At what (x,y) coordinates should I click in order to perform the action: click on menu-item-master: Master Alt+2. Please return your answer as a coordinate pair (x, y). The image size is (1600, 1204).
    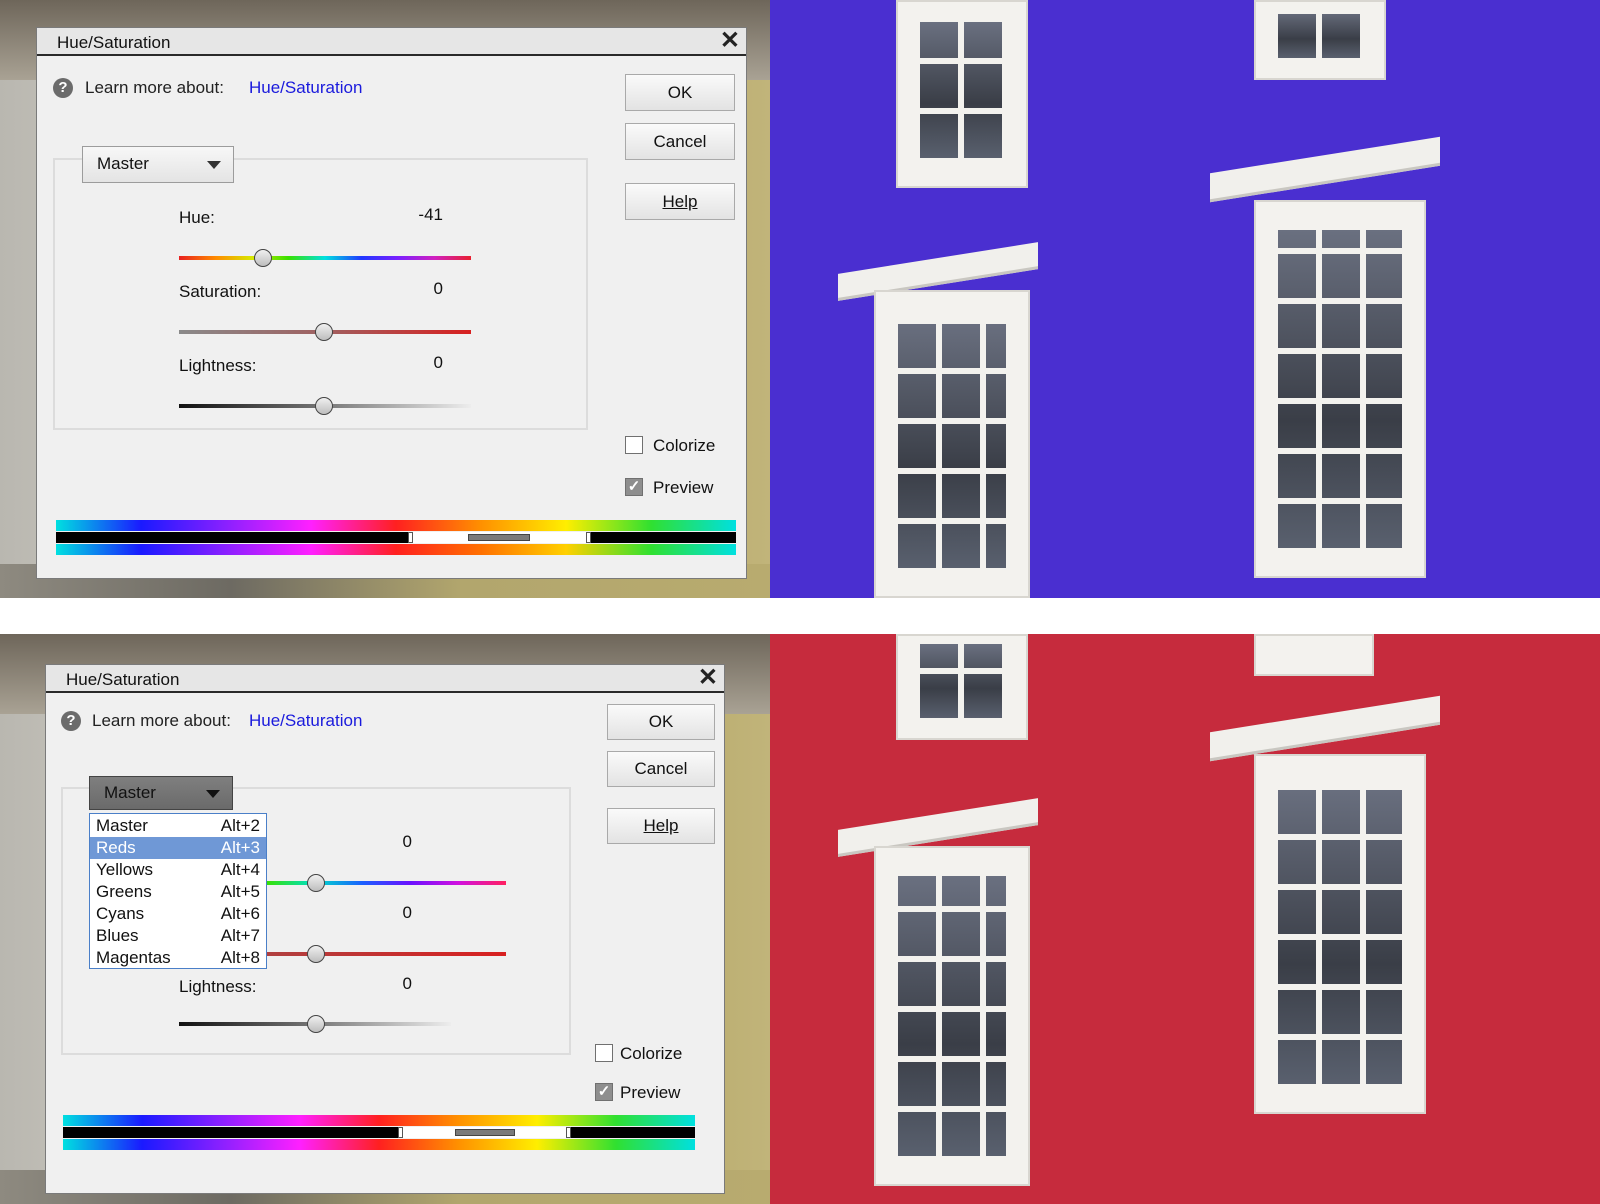
    Looking at the image, I should click on (178, 826).